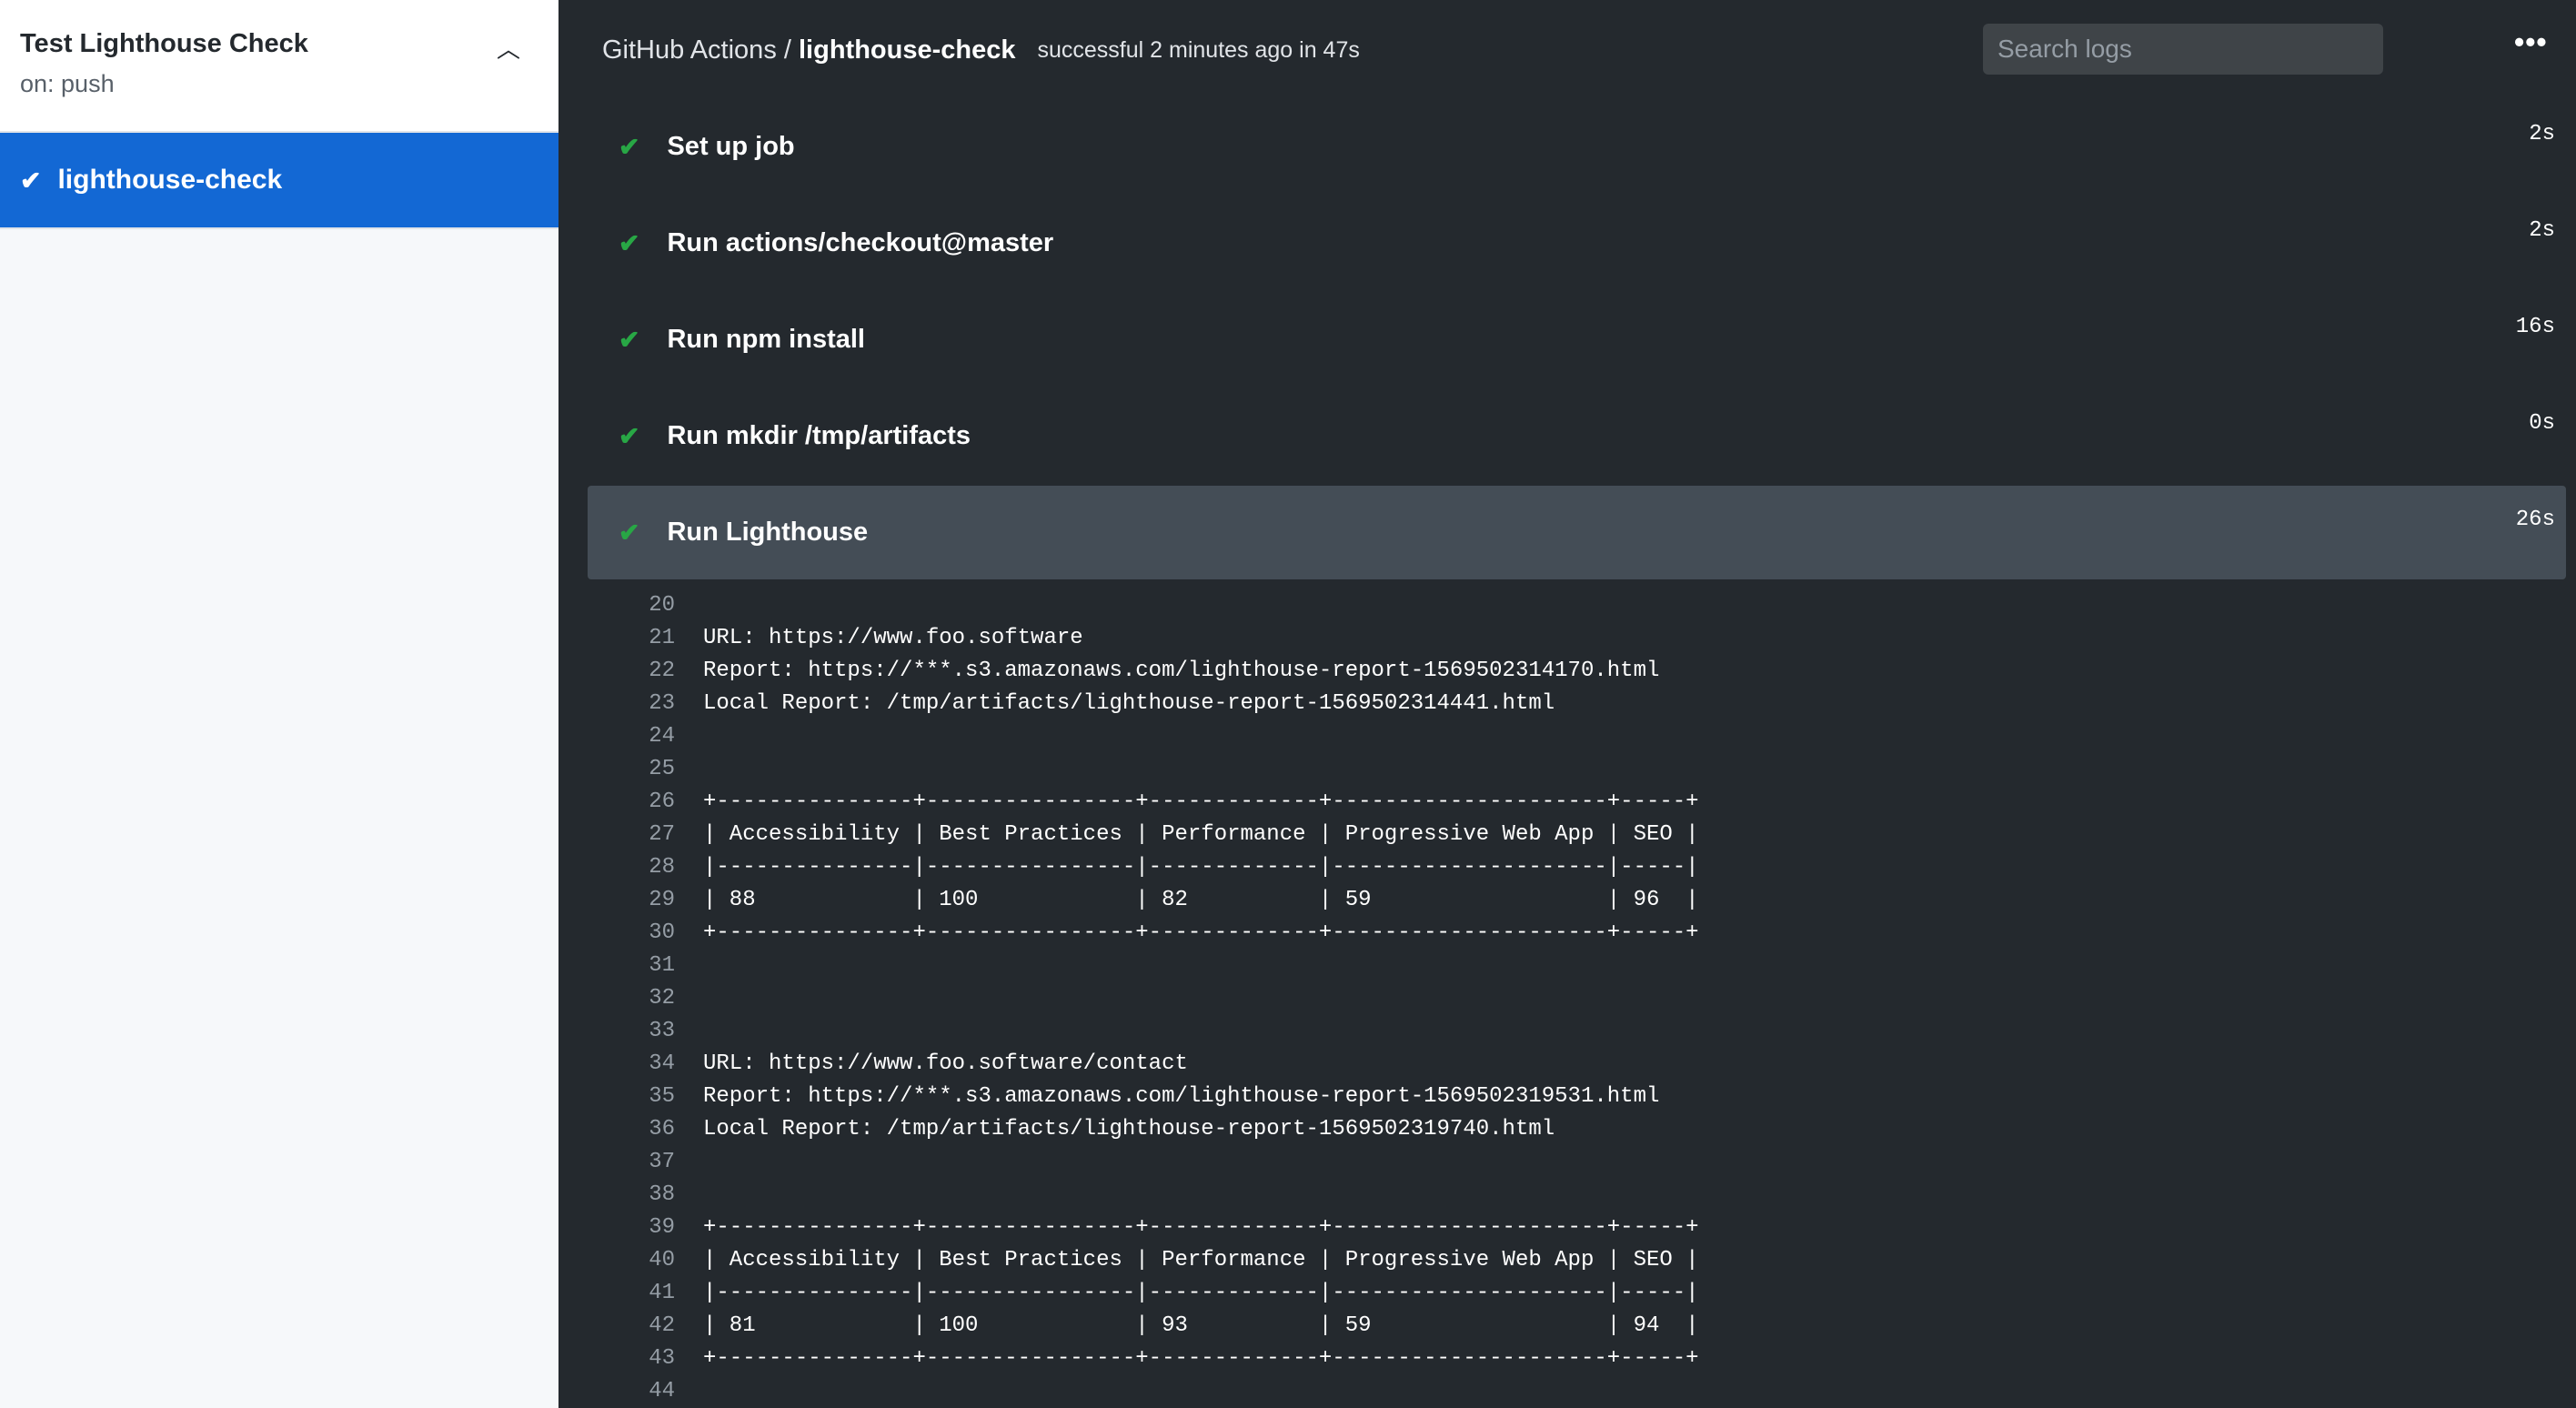 The width and height of the screenshot is (2576, 1408). Describe the element at coordinates (616, 1129) in the screenshot. I see `line-number: 36` at that location.